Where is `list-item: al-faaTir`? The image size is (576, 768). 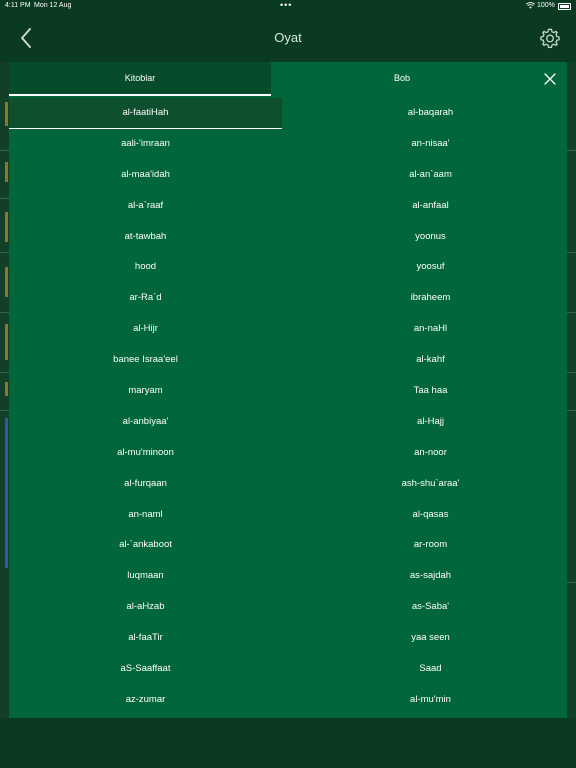 list-item: al-faaTir is located at coordinates (145, 638).